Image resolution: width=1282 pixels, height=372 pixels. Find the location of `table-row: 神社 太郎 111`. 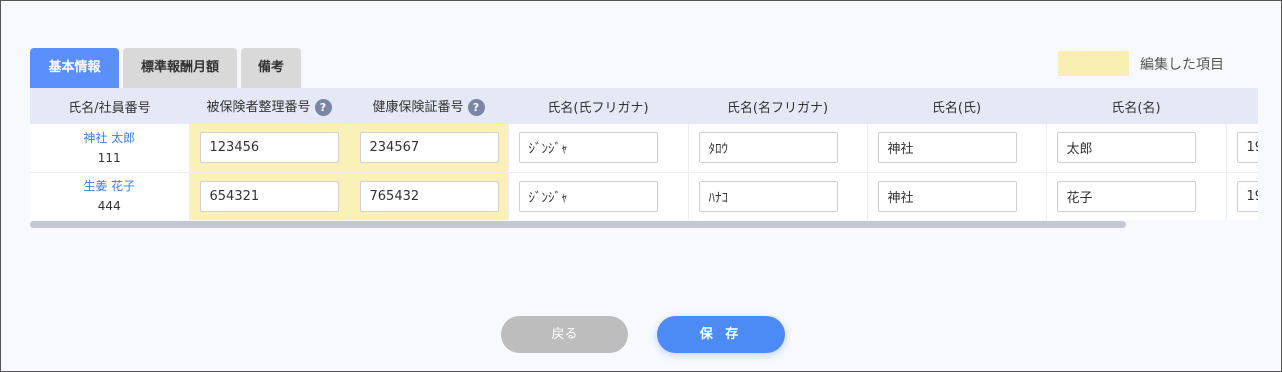

table-row: 神社 太郎 111 is located at coordinates (644, 148).